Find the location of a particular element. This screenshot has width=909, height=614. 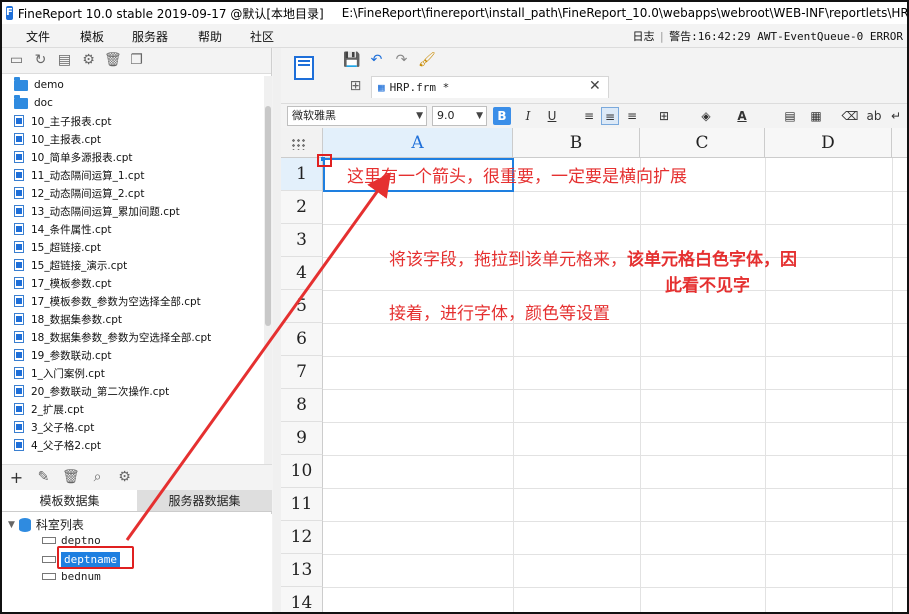

panel-splitter is located at coordinates (277, 330).